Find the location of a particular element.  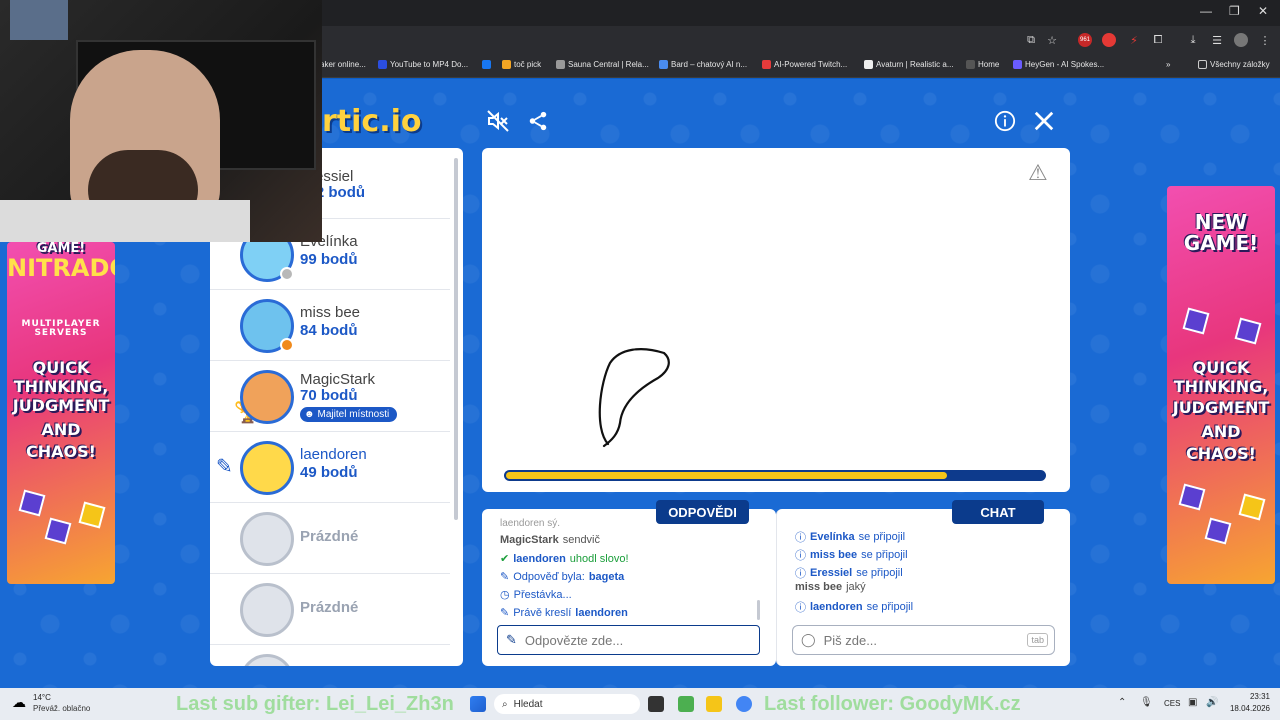

settings-sliders-icon: ☰ is located at coordinates (1217, 40).